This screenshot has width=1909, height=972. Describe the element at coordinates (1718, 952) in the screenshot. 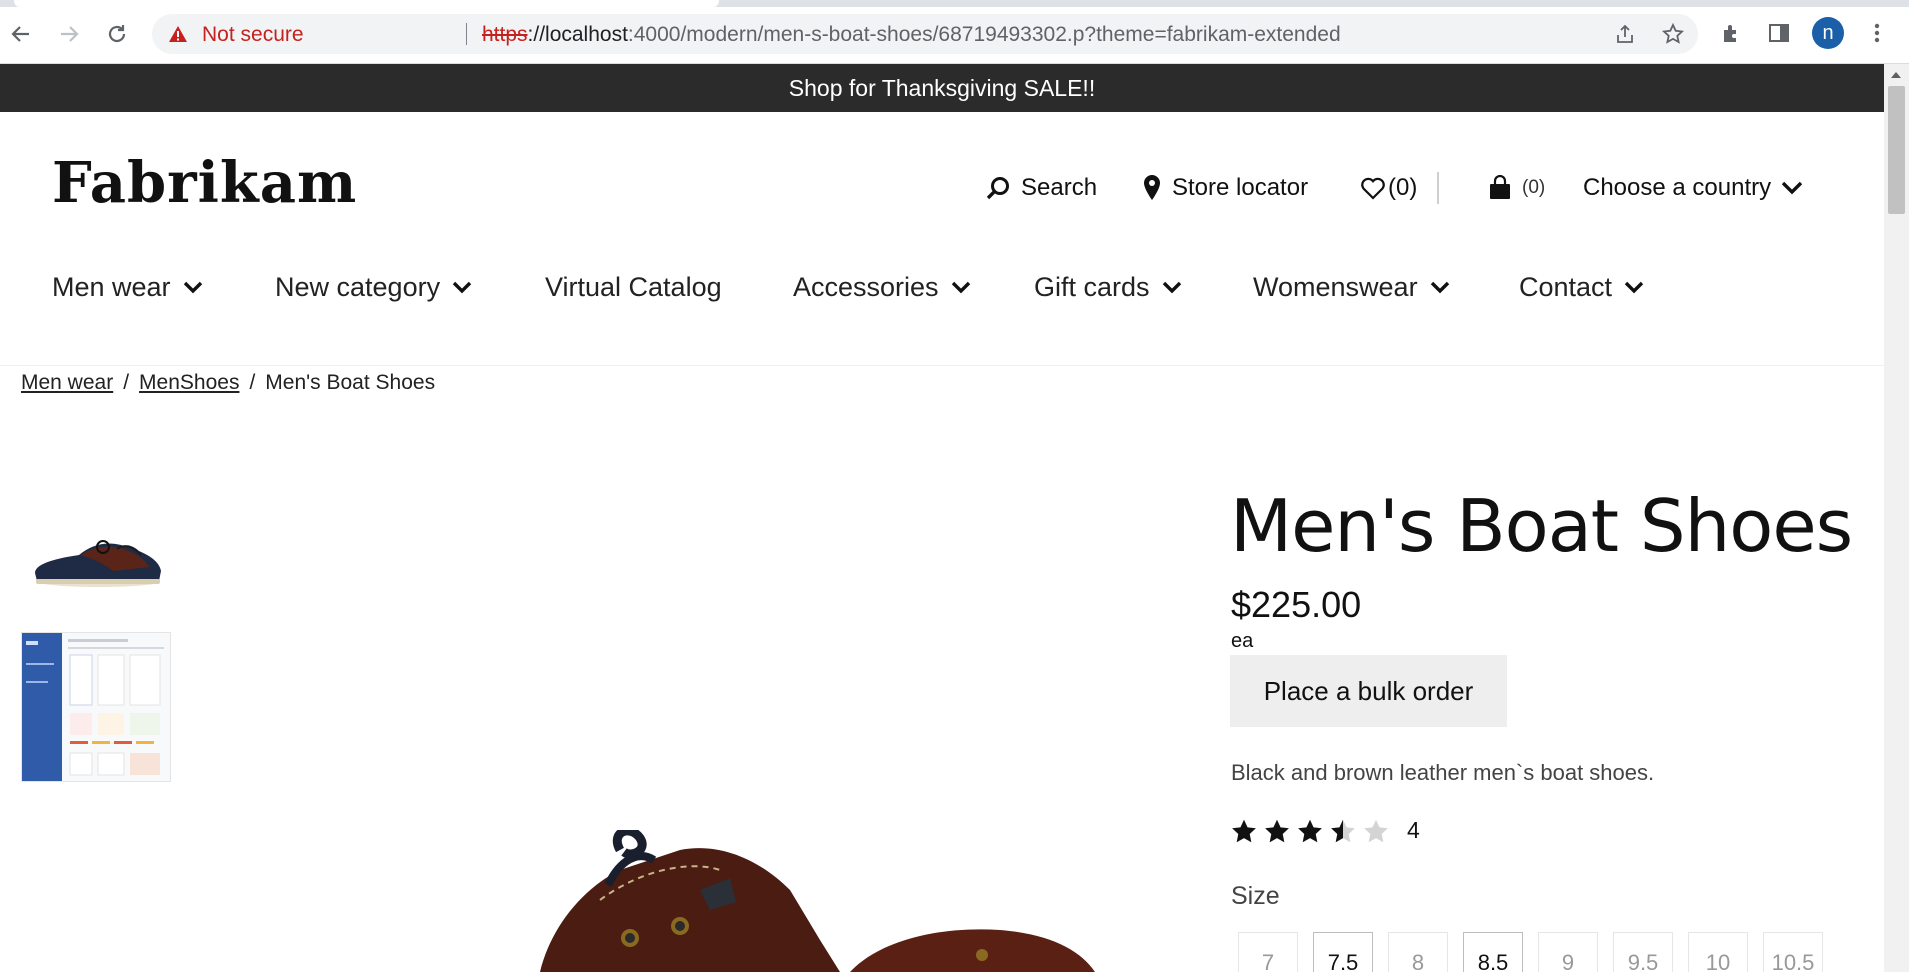

I see `size-option: 10` at that location.